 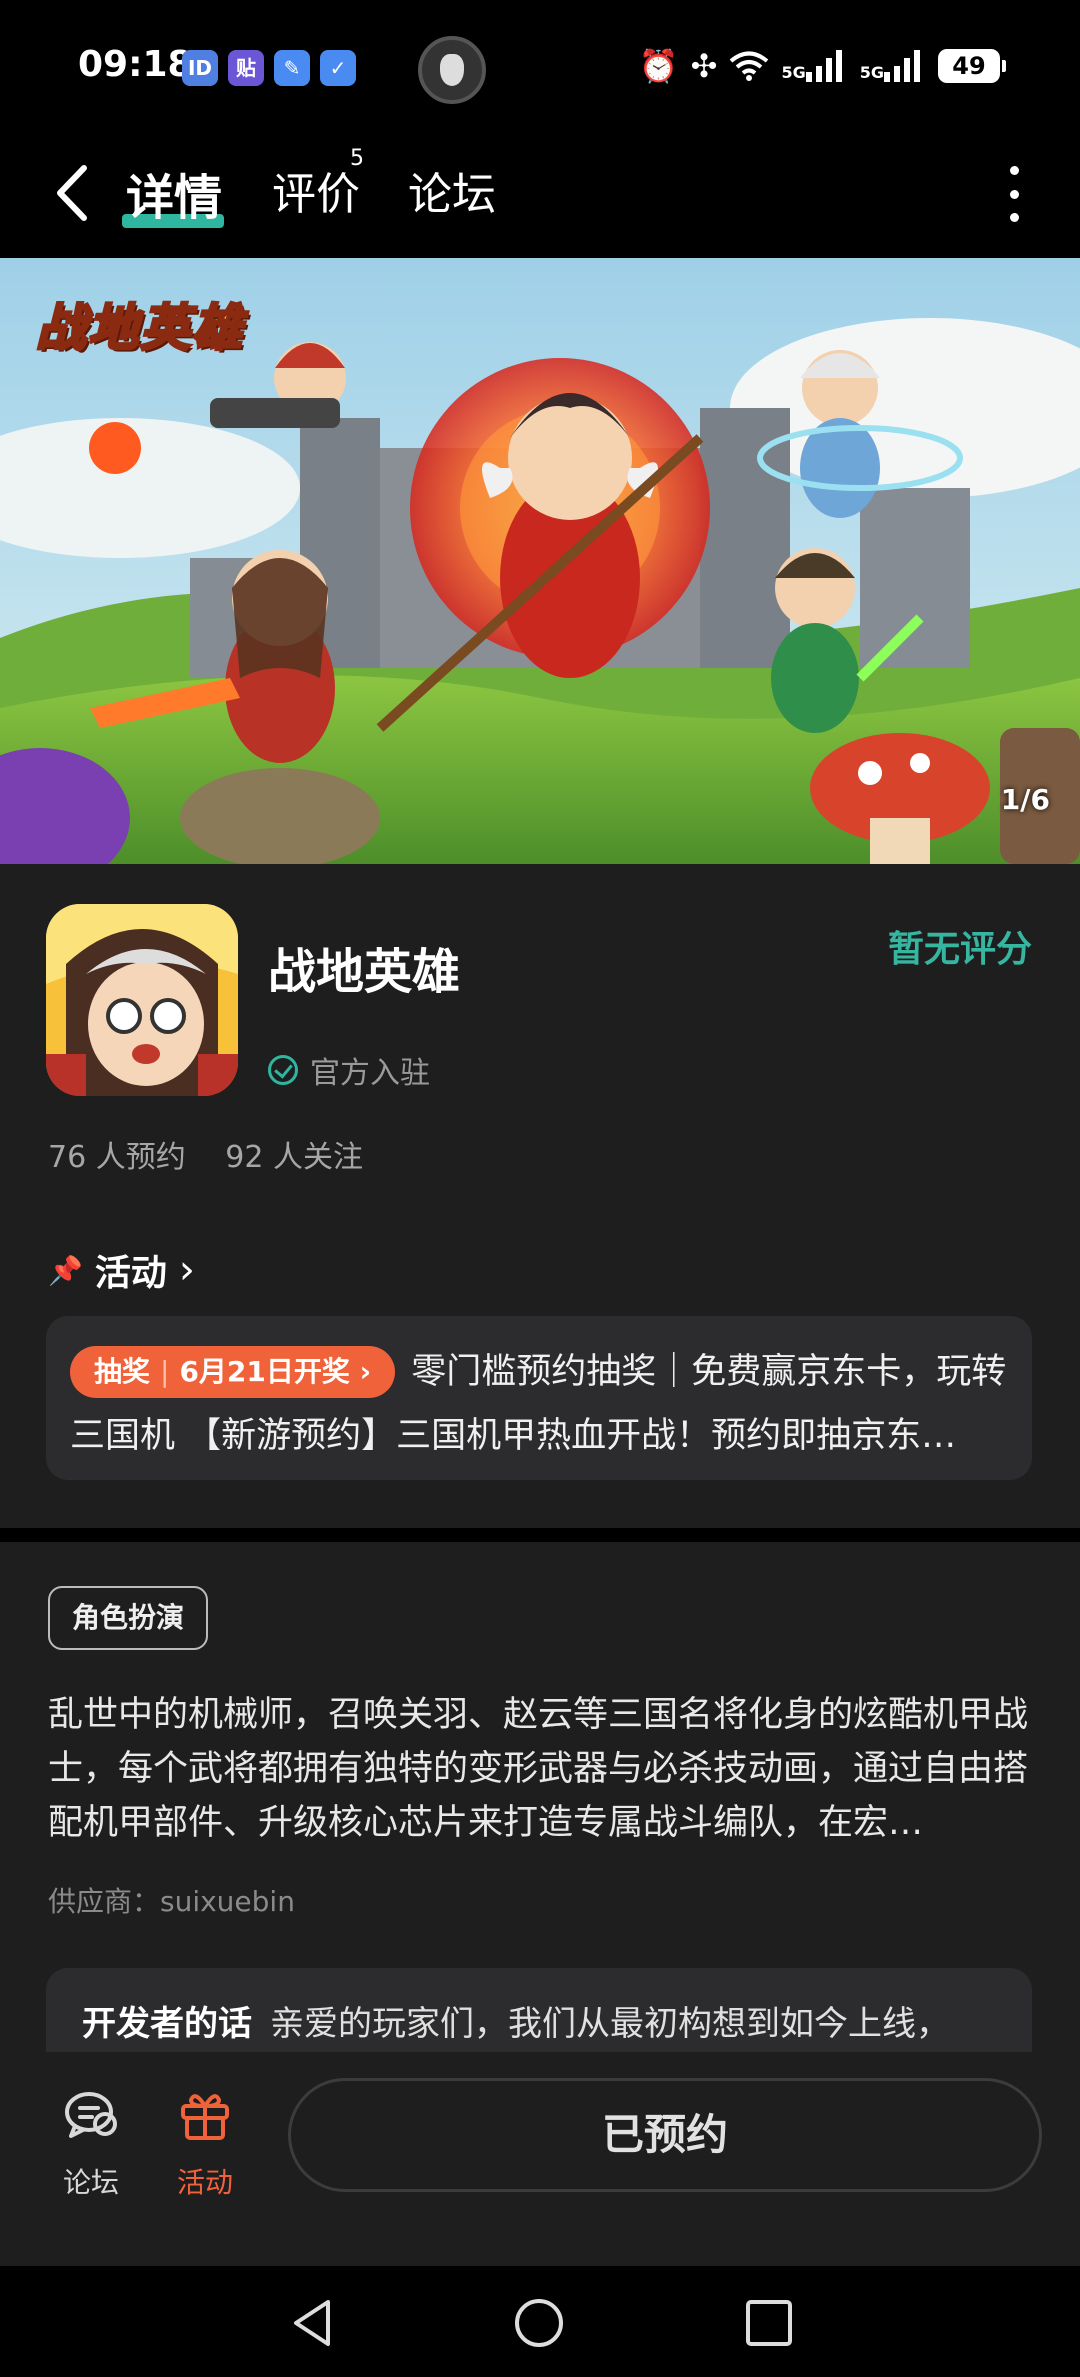 What do you see at coordinates (220, 1154) in the screenshot?
I see `game-stats: 76 人预约 92 人关注` at bounding box center [220, 1154].